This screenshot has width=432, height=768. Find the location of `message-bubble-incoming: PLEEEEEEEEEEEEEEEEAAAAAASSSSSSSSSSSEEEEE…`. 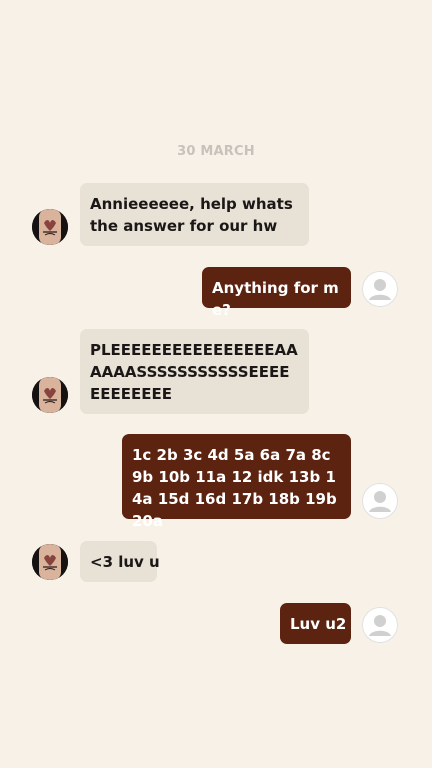

message-bubble-incoming: PLEEEEEEEEEEEEEEEEAAAAAASSSSSSSSSSSEEEEE… is located at coordinates (194, 371).